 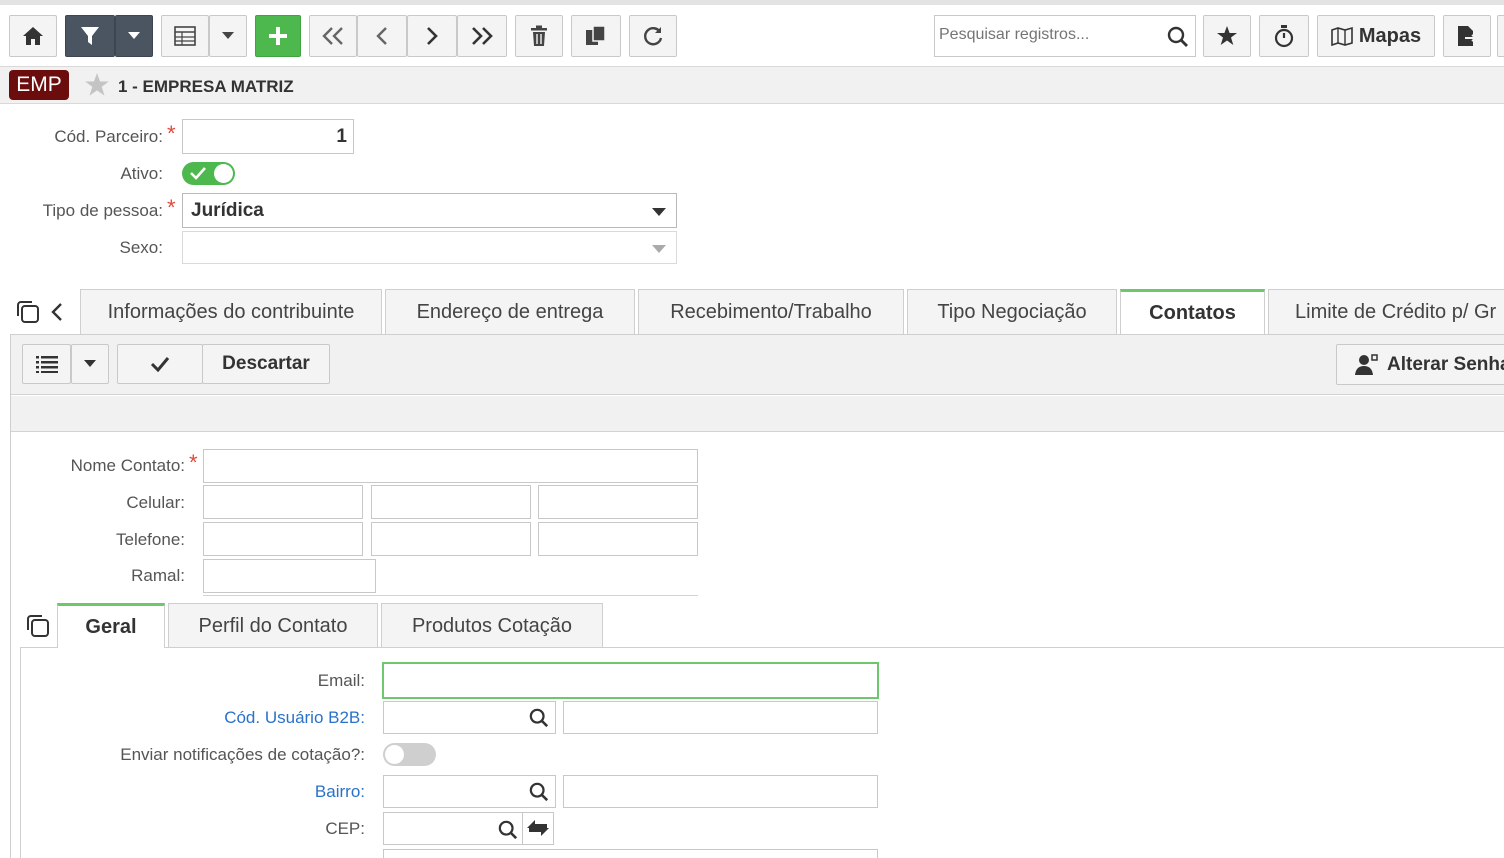 What do you see at coordinates (111, 647) in the screenshot?
I see `active-subtab-cover` at bounding box center [111, 647].